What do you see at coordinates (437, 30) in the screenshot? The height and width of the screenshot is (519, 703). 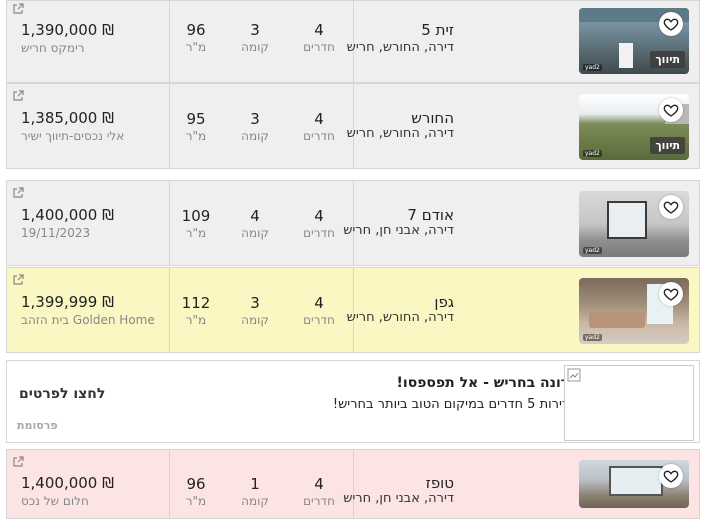 I see `listing-title: זית 5` at bounding box center [437, 30].